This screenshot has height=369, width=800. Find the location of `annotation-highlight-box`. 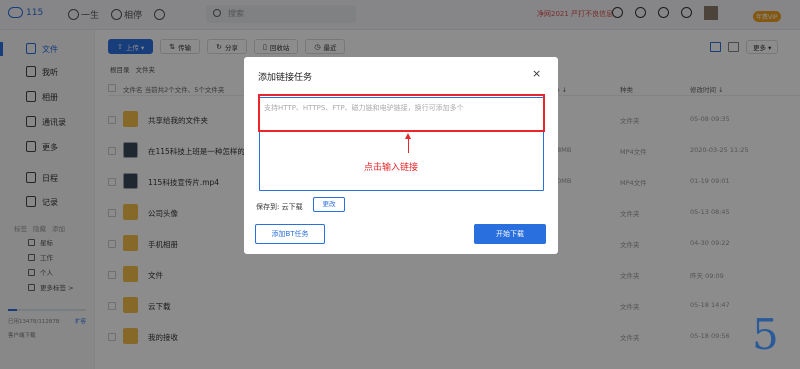

annotation-highlight-box is located at coordinates (401, 113).